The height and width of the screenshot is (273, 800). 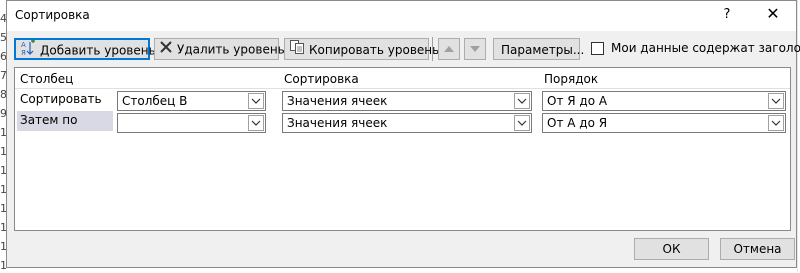 I want to click on move-down-button, so click(x=475, y=49).